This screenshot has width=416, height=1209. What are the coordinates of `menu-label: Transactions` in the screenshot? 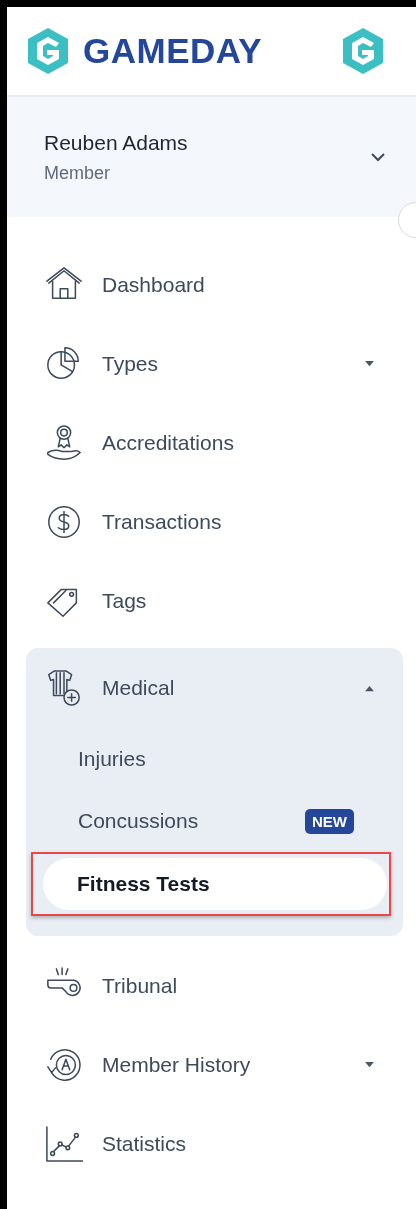 It's located at (162, 521).